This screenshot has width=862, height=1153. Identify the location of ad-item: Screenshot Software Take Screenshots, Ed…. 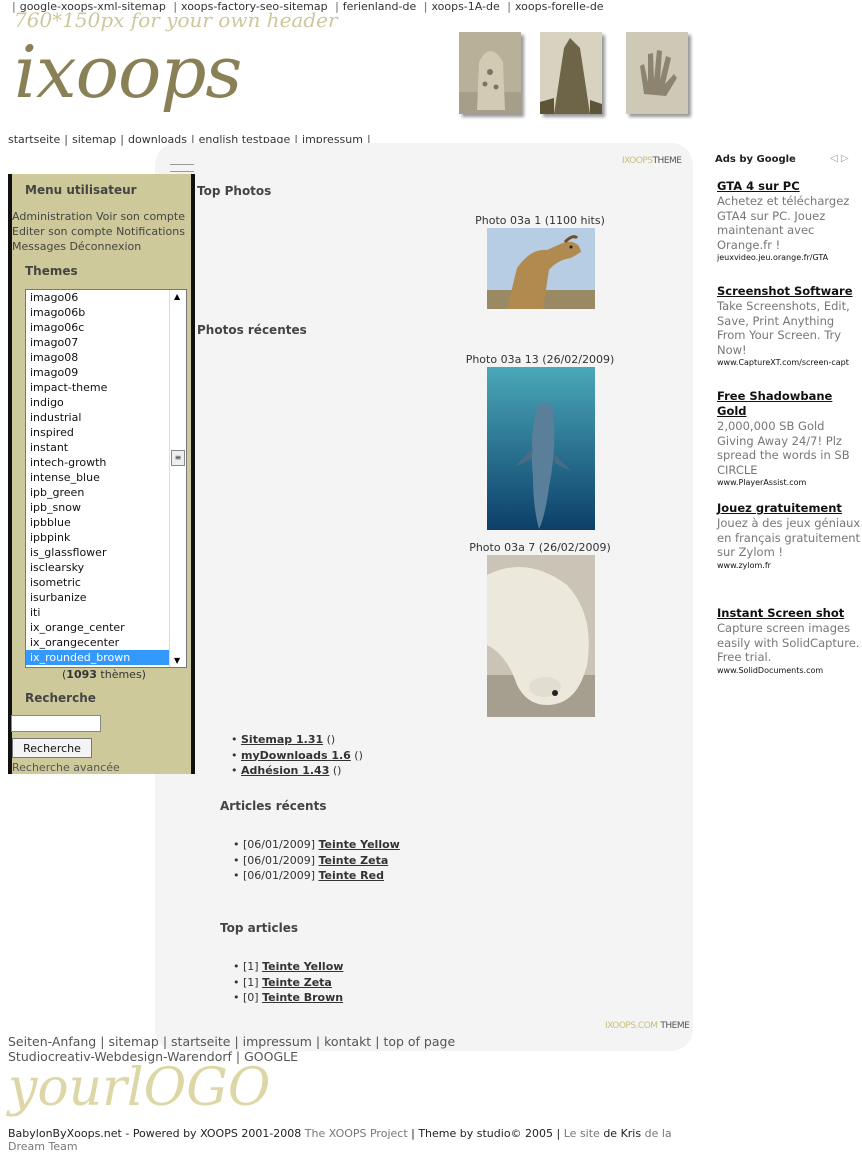
(789, 326).